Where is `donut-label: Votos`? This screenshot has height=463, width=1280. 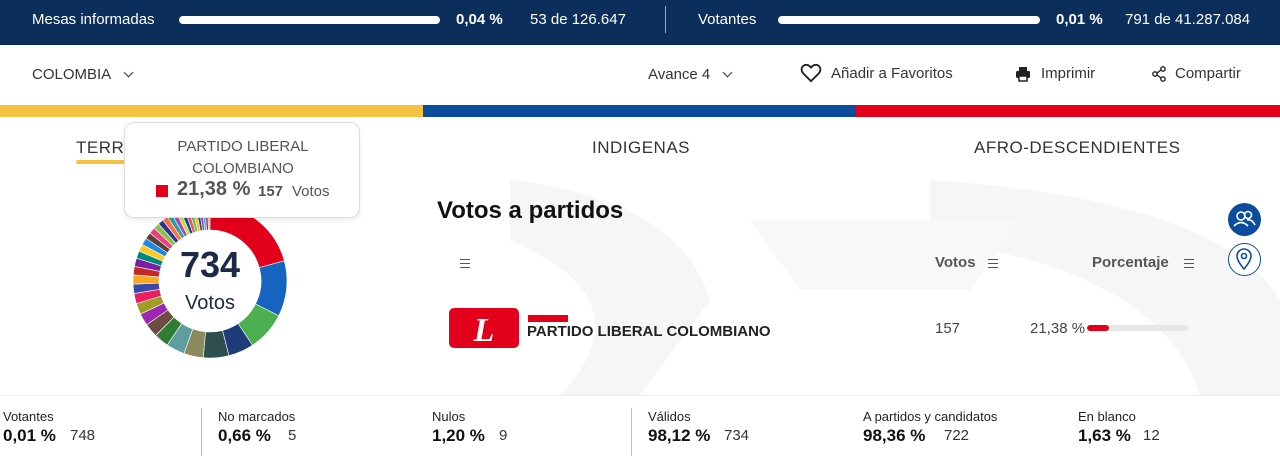
donut-label: Votos is located at coordinates (210, 303).